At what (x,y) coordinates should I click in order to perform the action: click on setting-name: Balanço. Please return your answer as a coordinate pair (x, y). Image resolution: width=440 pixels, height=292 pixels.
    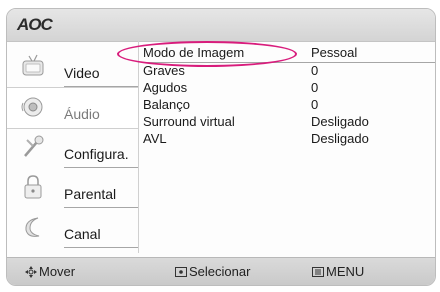
    Looking at the image, I should click on (166, 104).